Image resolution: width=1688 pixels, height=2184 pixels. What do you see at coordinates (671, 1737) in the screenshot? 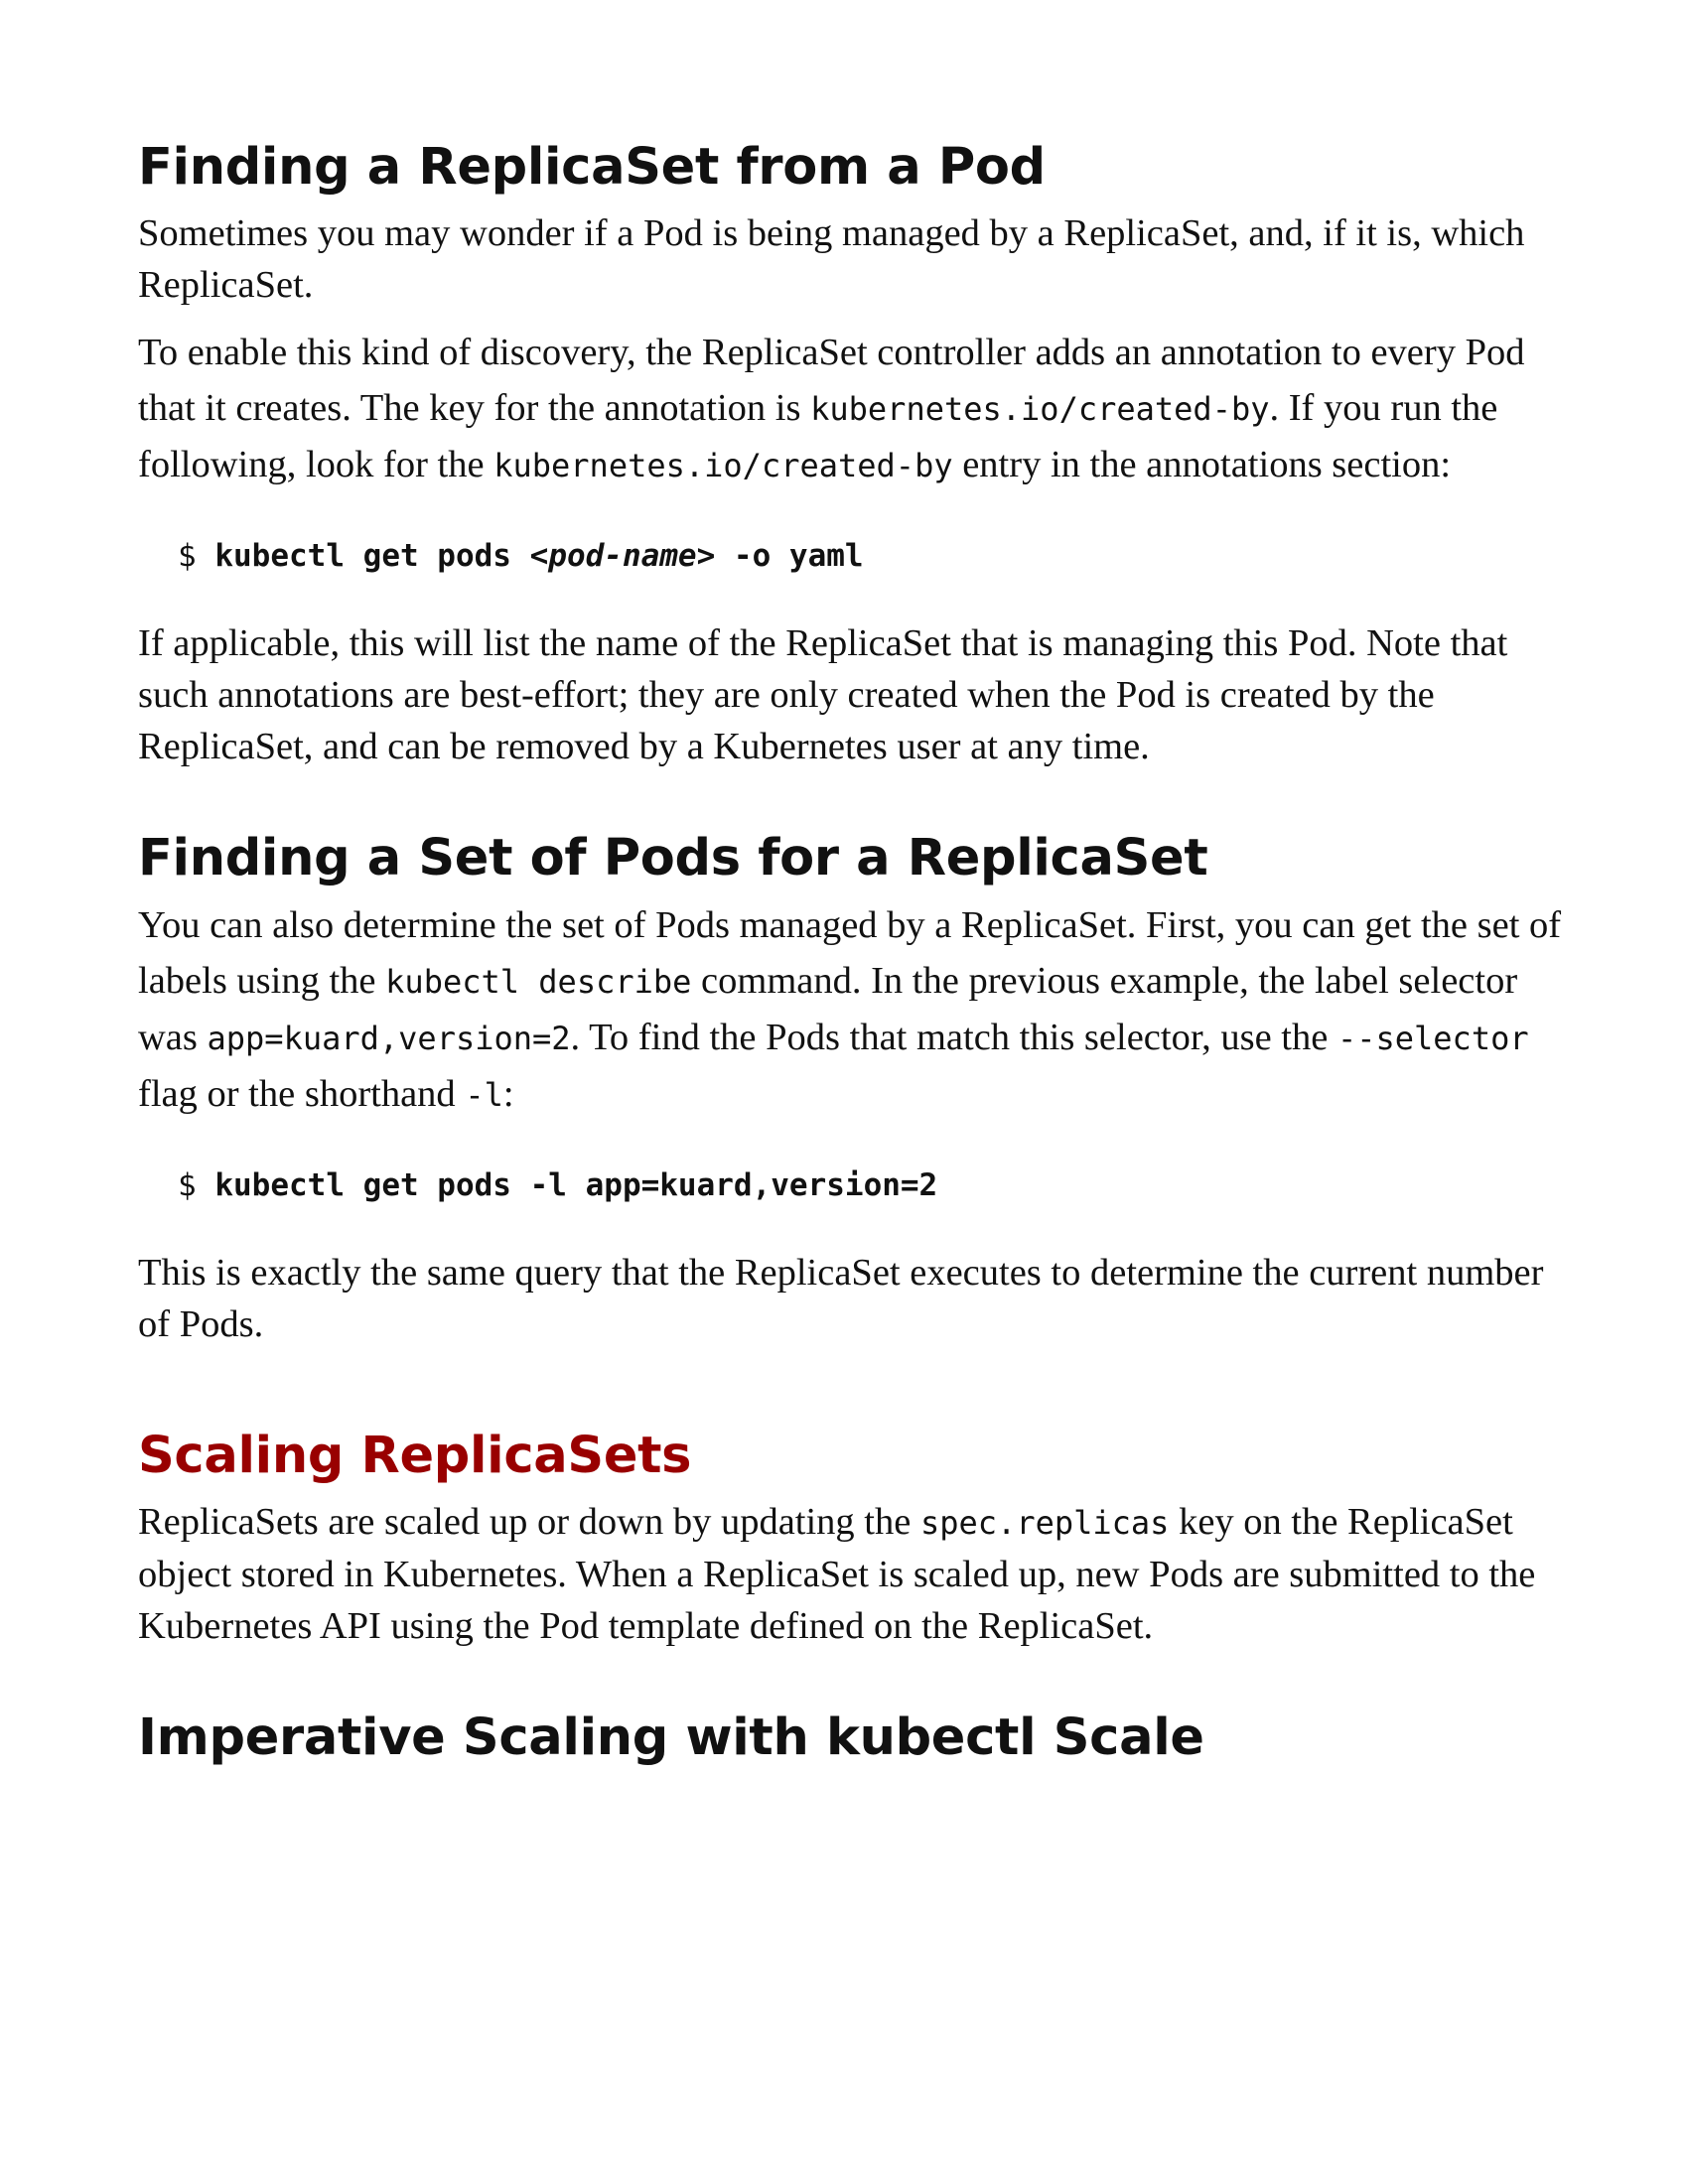
I see `heading-imperative-scaling: Imperative Scaling with kubectl Scale` at bounding box center [671, 1737].